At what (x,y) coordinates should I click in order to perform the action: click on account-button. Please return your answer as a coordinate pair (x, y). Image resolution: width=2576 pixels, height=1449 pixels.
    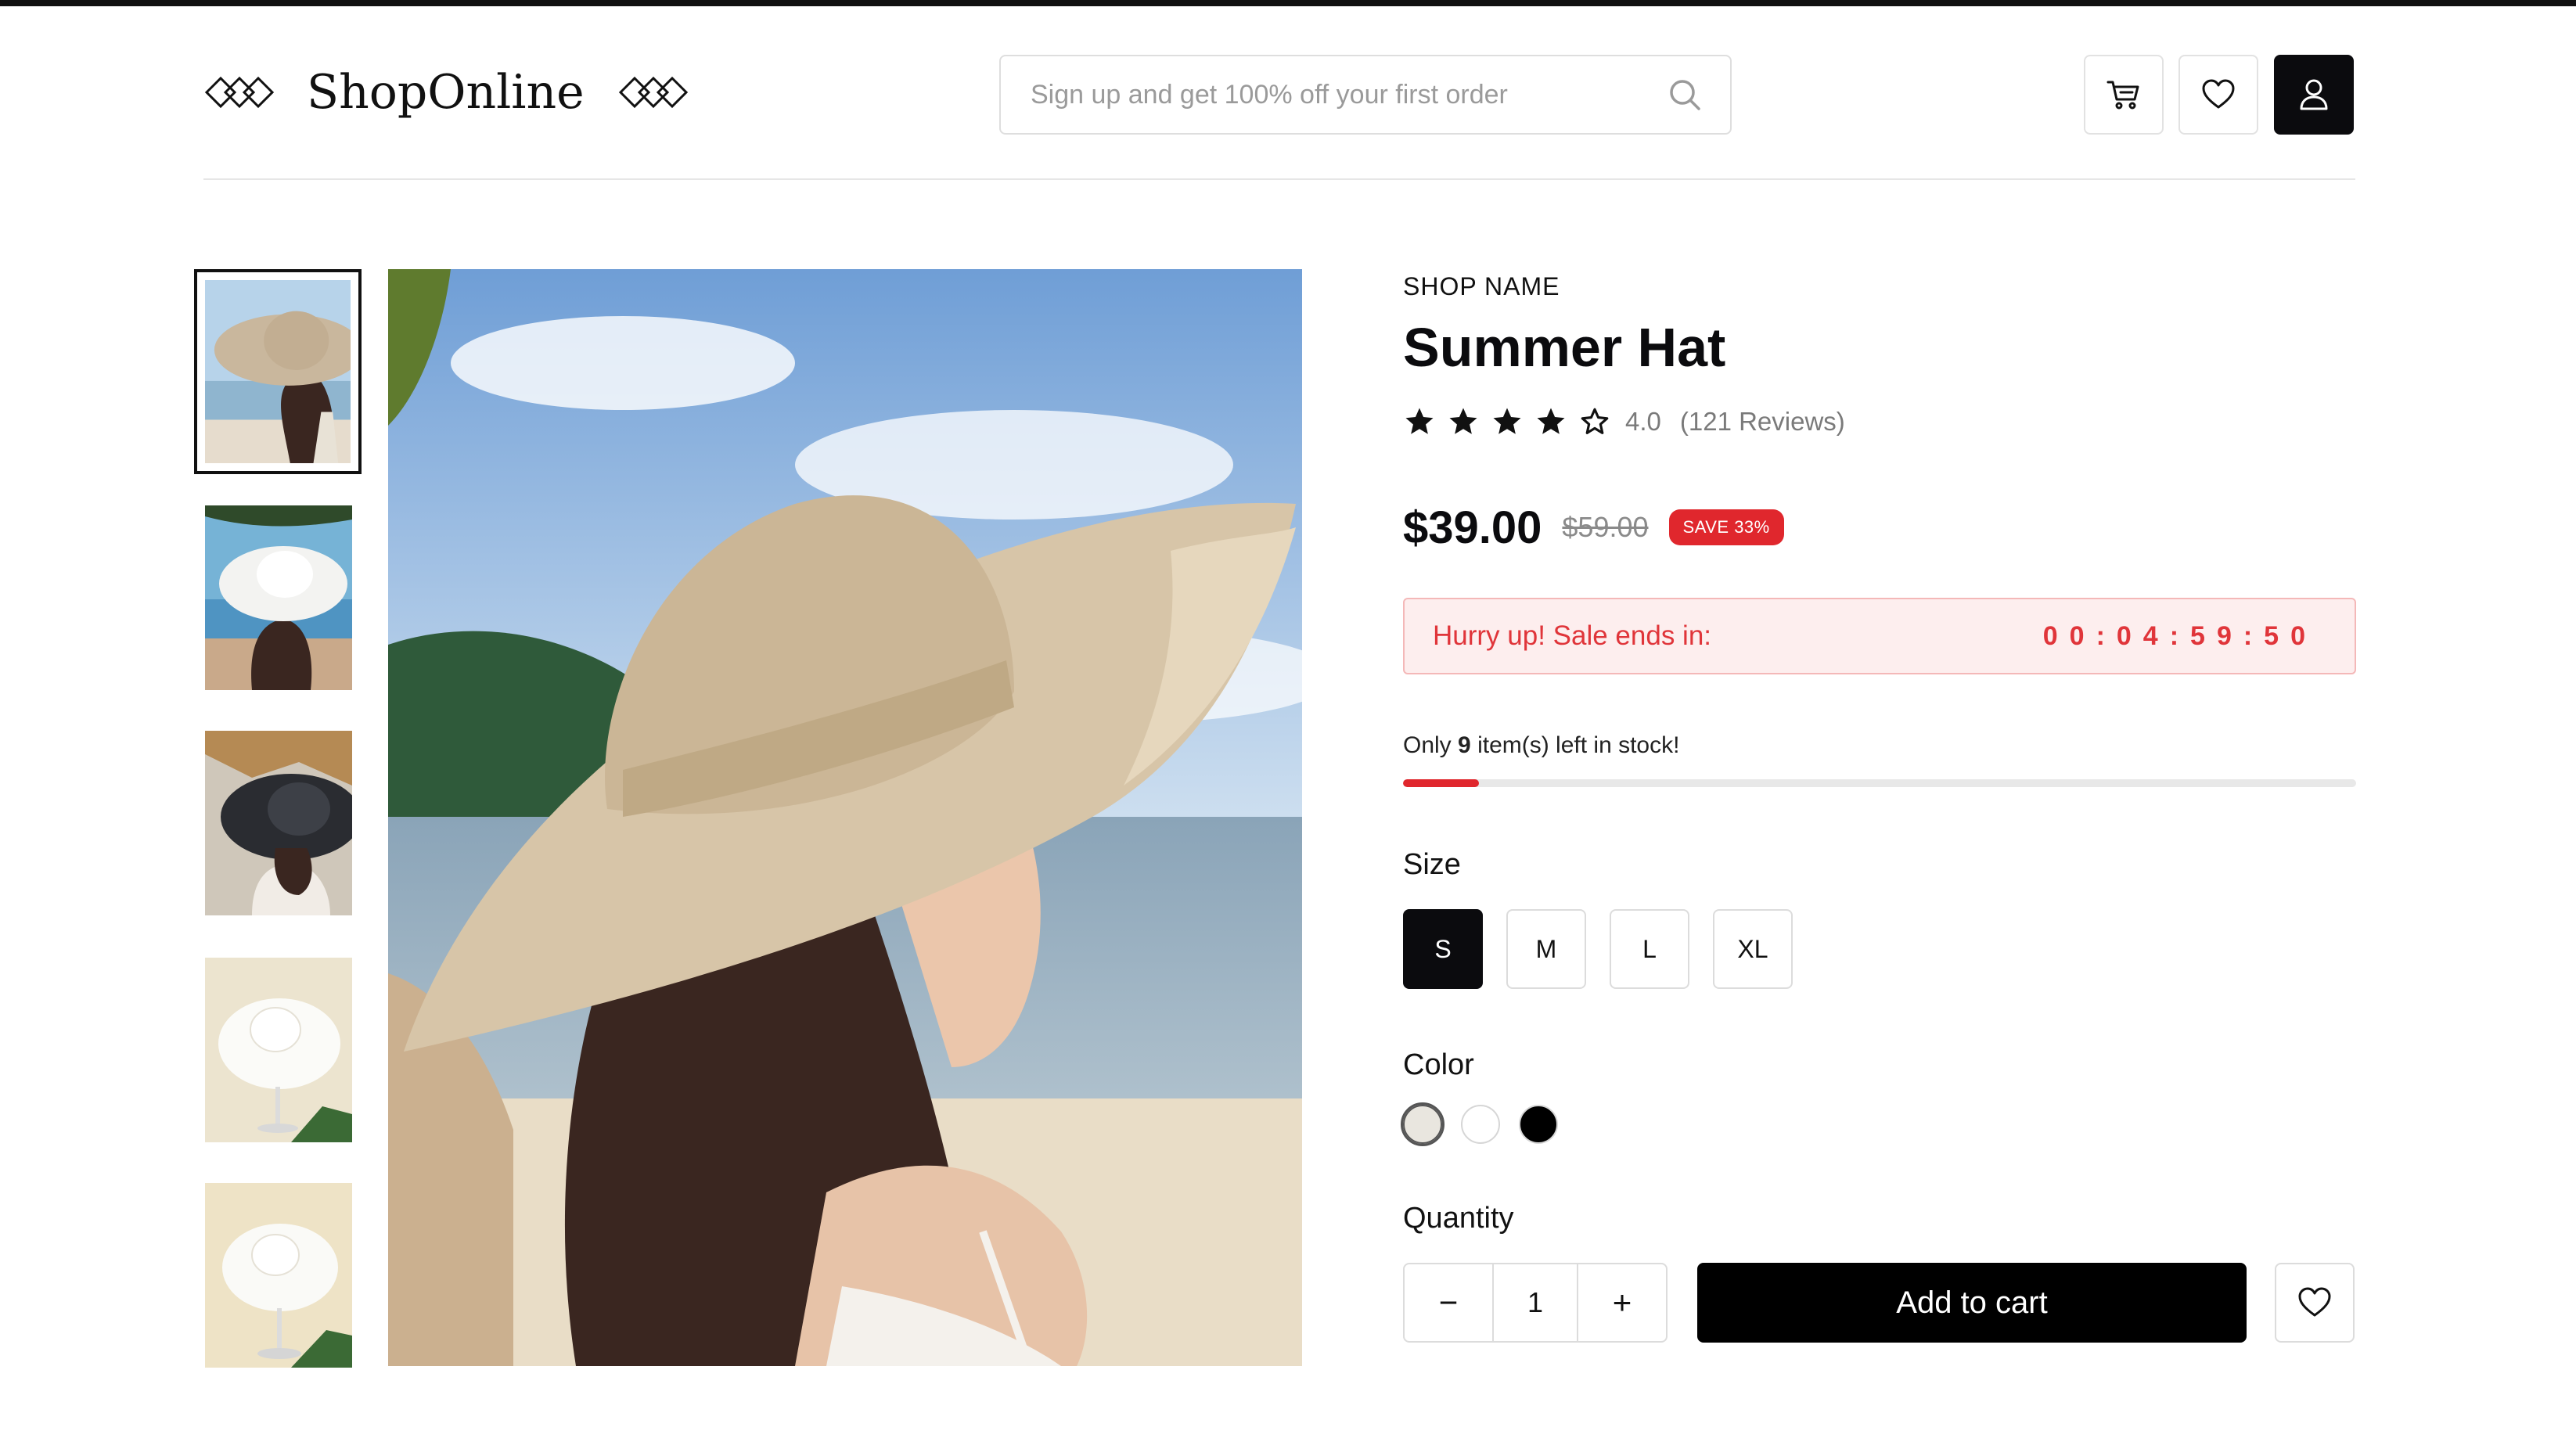
    Looking at the image, I should click on (2314, 95).